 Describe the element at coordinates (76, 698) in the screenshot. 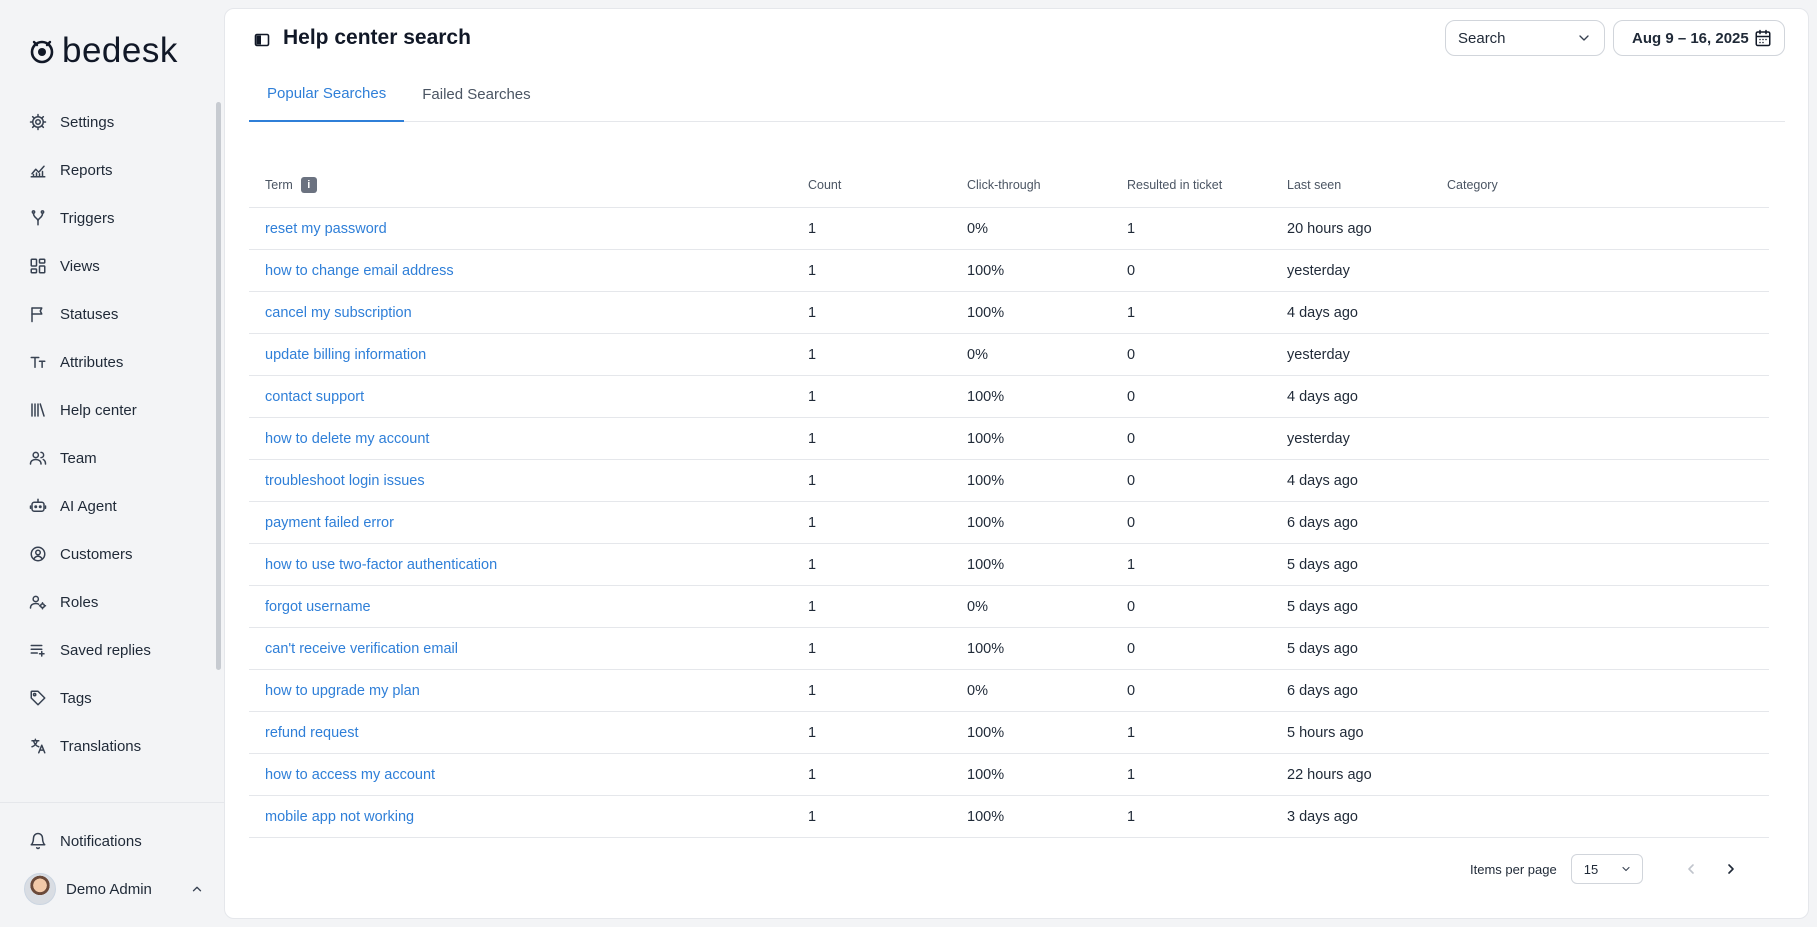

I see `sidebar-item-label: Tags` at that location.